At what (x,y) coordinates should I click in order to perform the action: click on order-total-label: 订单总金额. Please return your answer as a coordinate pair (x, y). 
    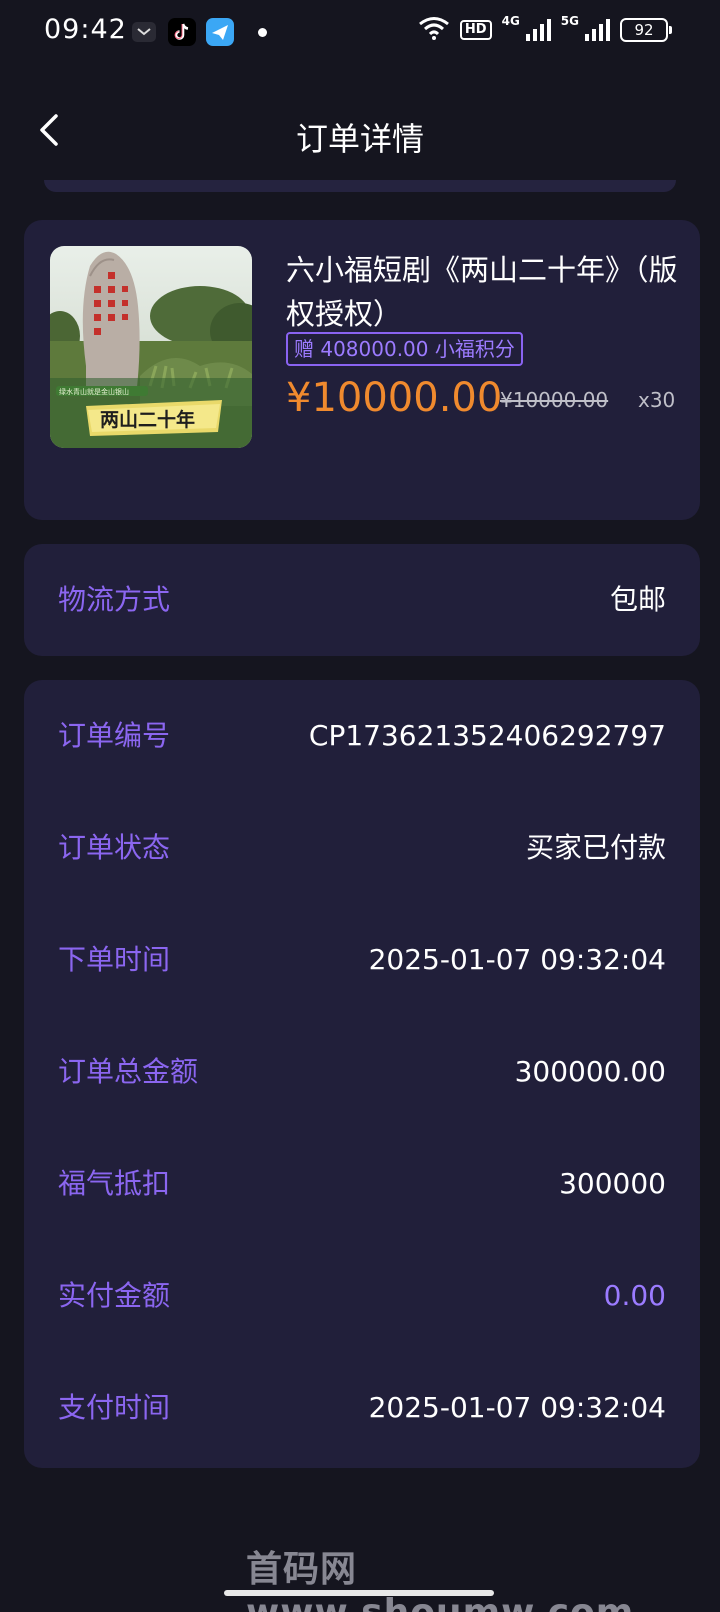
    Looking at the image, I should click on (128, 1071).